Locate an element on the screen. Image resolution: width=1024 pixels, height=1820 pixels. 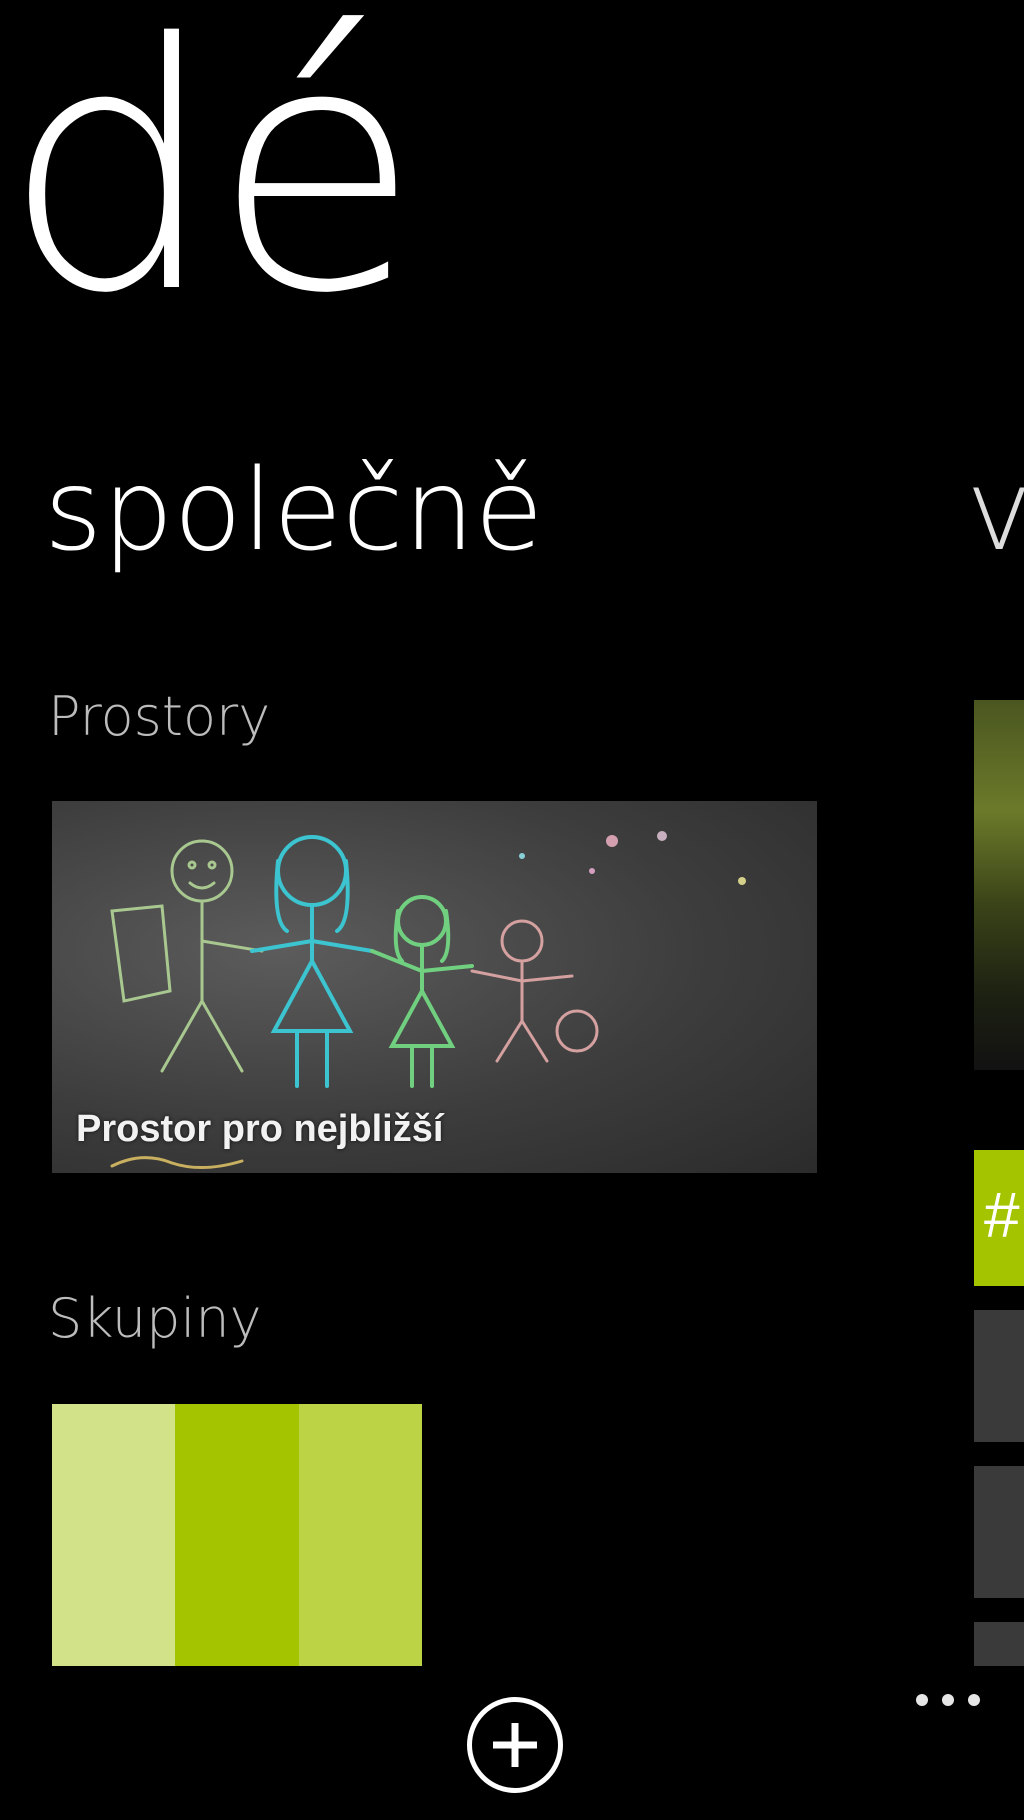
next-panel-photo-tile is located at coordinates (999, 885).